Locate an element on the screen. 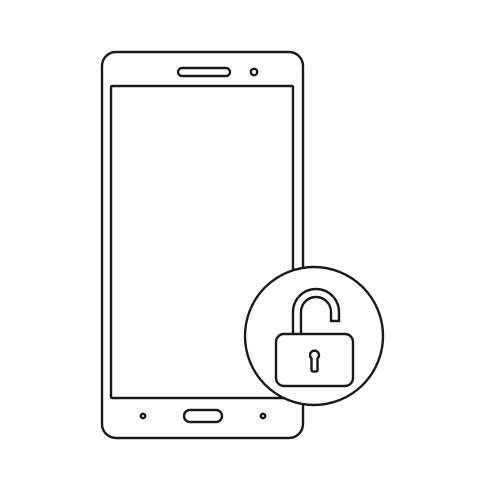 The width and height of the screenshot is (500, 500). right-key-dot is located at coordinates (263, 416).